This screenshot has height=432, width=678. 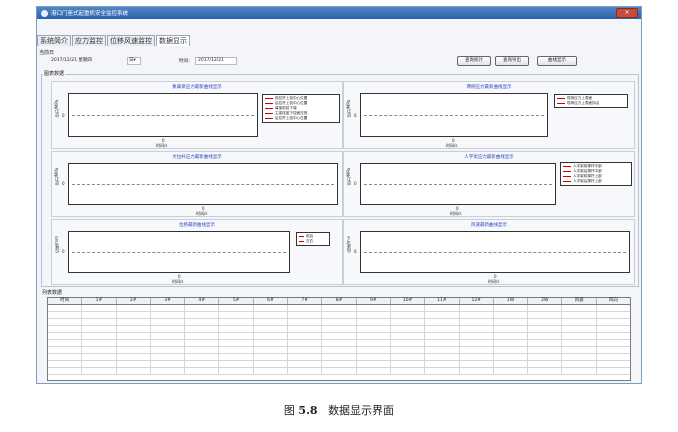 I want to click on tab-system-intro: 系统简介, so click(x=54, y=40).